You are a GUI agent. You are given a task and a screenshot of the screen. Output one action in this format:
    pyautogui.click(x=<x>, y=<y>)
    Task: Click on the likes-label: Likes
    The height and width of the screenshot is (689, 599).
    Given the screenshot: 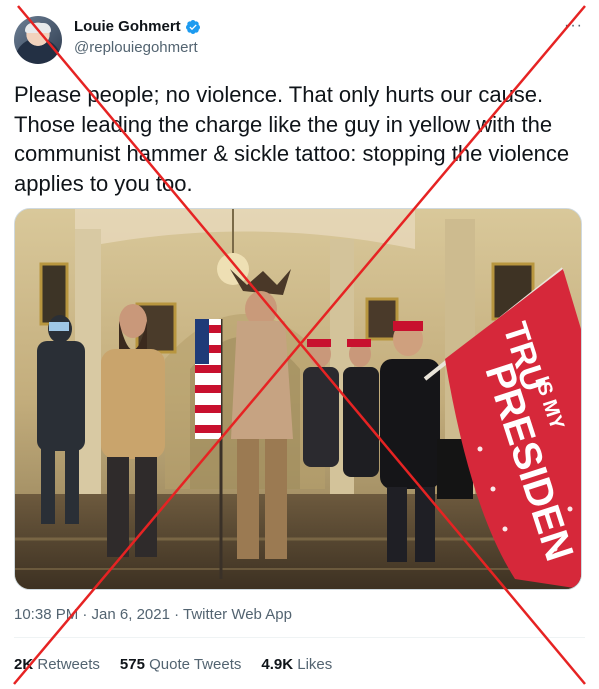 What is the action you would take?
    pyautogui.click(x=315, y=664)
    